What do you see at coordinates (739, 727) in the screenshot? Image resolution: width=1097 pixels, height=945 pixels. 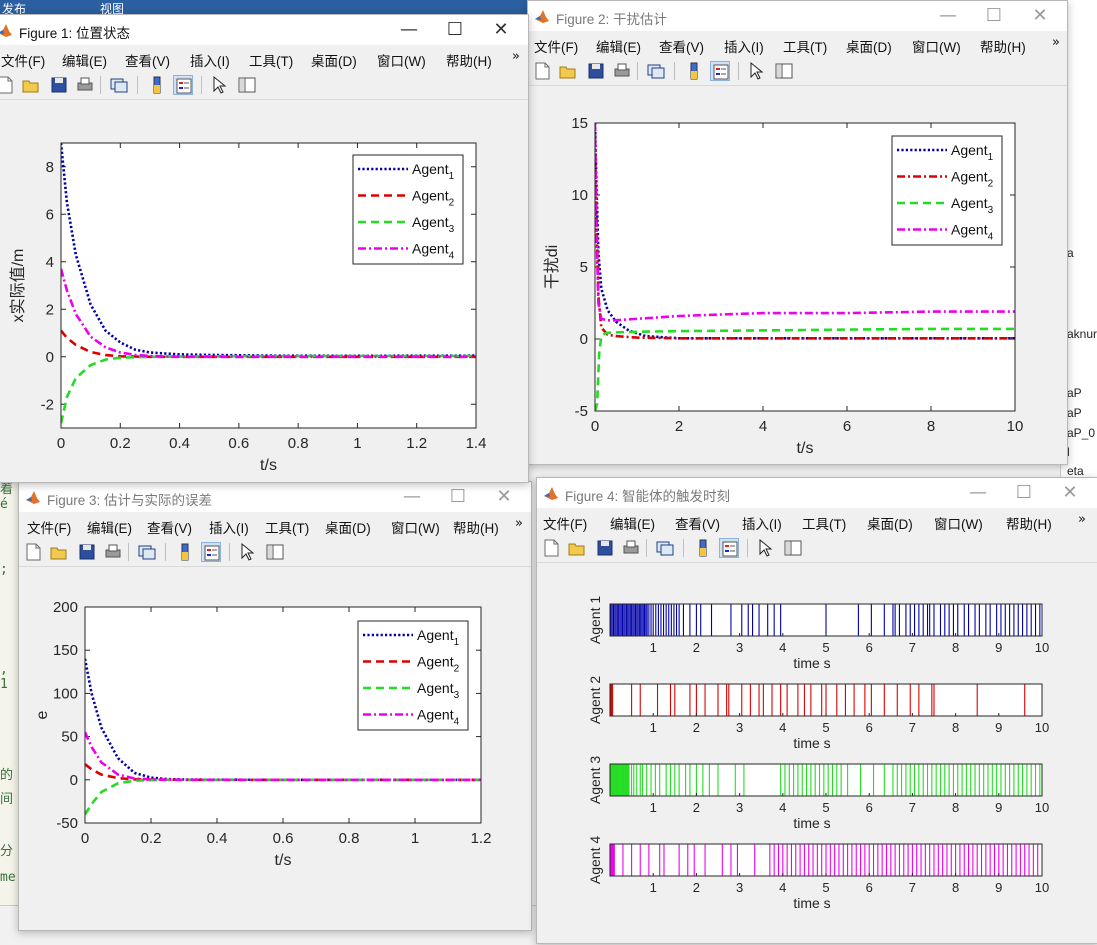 I see `x-tick-label: 3` at bounding box center [739, 727].